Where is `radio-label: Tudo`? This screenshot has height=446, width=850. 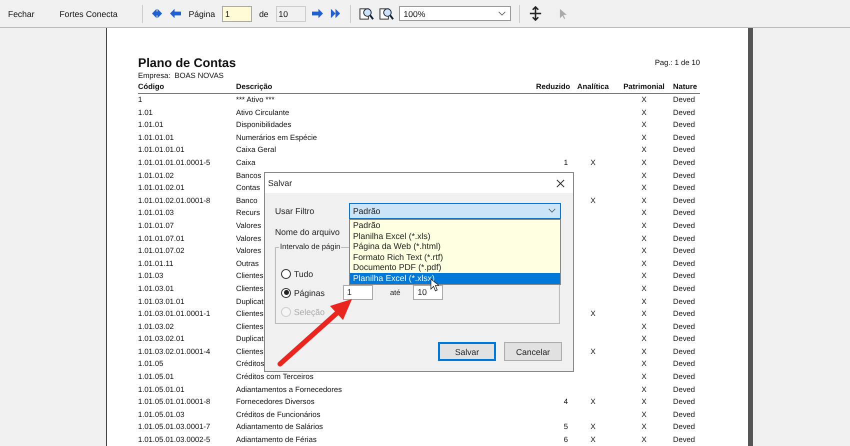
radio-label: Tudo is located at coordinates (304, 273).